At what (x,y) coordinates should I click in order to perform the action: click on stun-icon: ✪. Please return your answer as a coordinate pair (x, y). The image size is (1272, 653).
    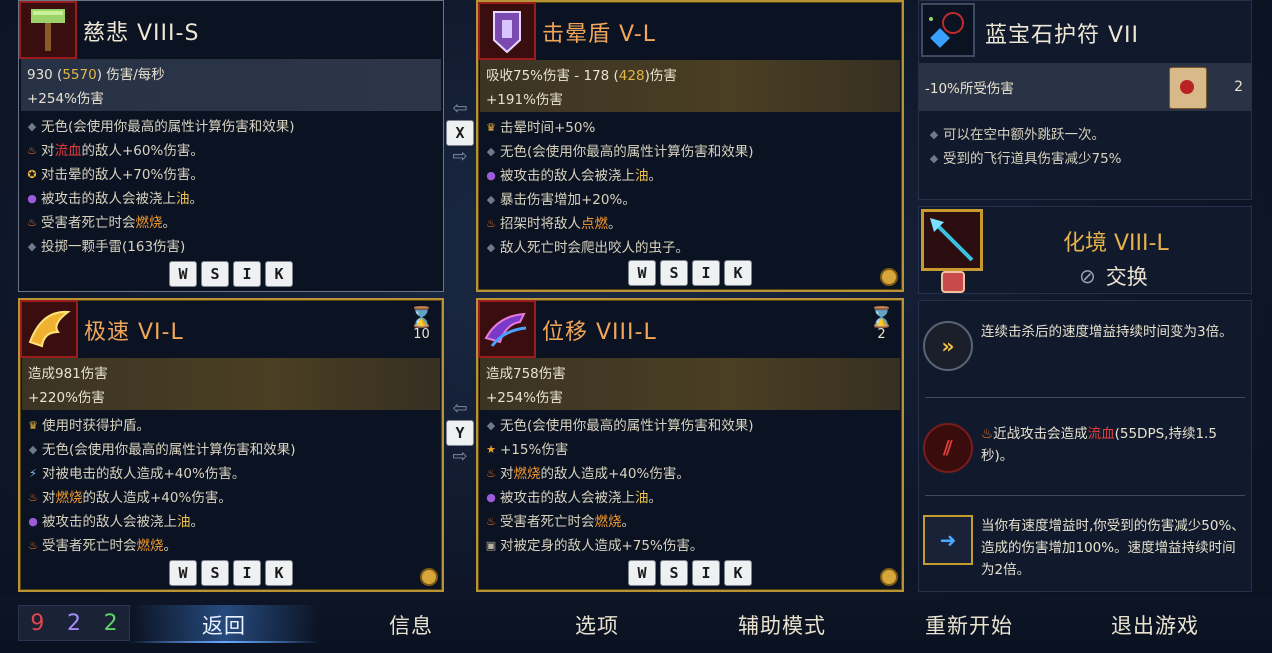
    Looking at the image, I should click on (32, 174).